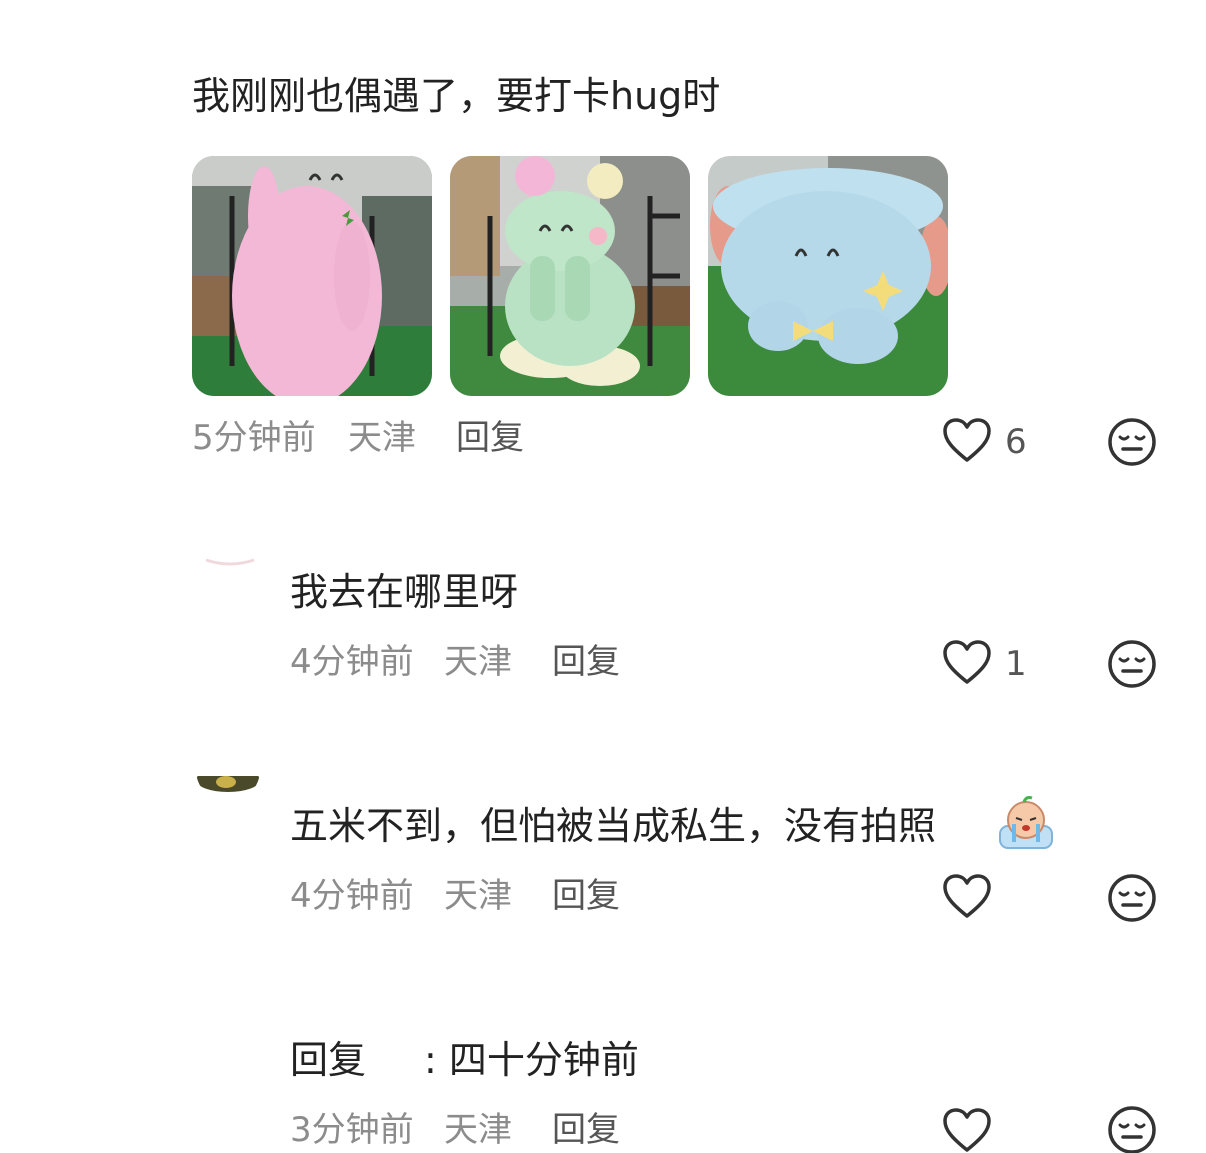  Describe the element at coordinates (1016, 664) in the screenshot. I see `like-count: 1` at that location.